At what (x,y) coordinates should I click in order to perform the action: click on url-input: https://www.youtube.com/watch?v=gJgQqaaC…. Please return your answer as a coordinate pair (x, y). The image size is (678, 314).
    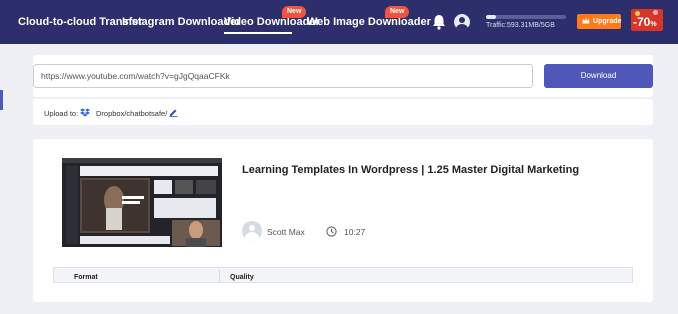
    Looking at the image, I should click on (283, 76).